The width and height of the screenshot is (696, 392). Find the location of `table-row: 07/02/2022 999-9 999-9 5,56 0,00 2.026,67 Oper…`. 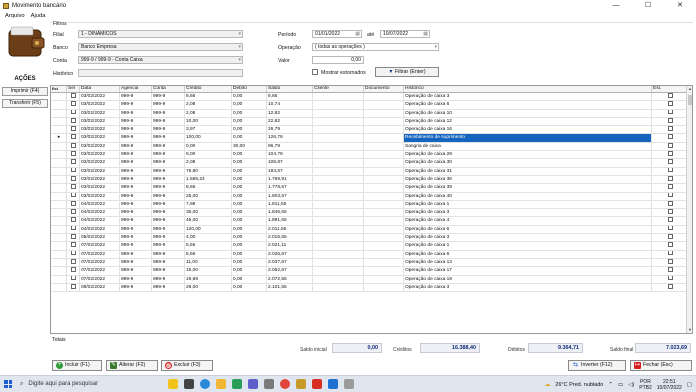

table-row: 07/02/2022 999-9 999-9 5,56 0,00 2.026,67 Oper… is located at coordinates (369, 254).